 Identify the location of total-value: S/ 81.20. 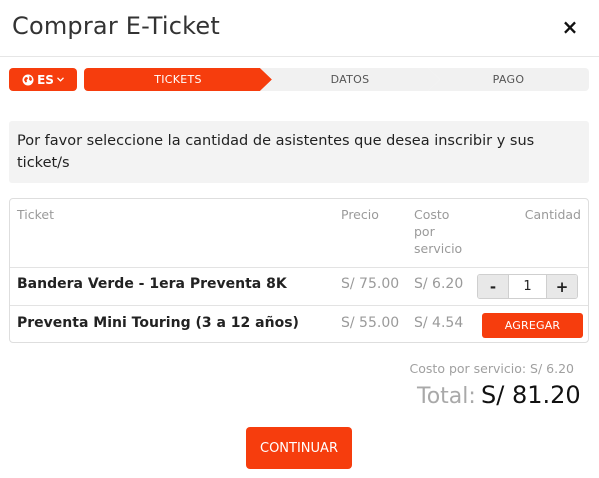
(531, 395).